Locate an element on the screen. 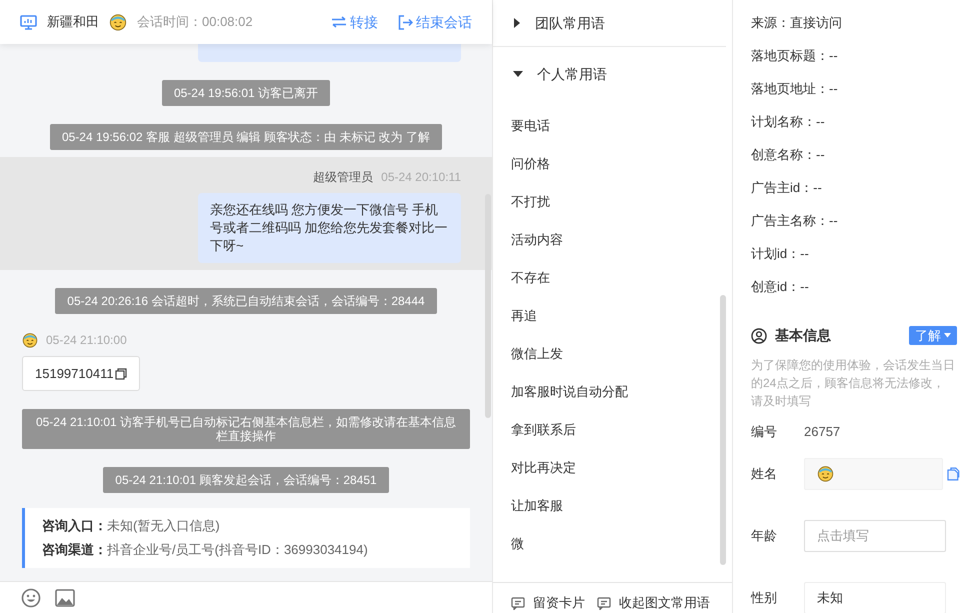 This screenshot has height=613, width=978. message-time: 05-24 21:10:00 is located at coordinates (86, 340).